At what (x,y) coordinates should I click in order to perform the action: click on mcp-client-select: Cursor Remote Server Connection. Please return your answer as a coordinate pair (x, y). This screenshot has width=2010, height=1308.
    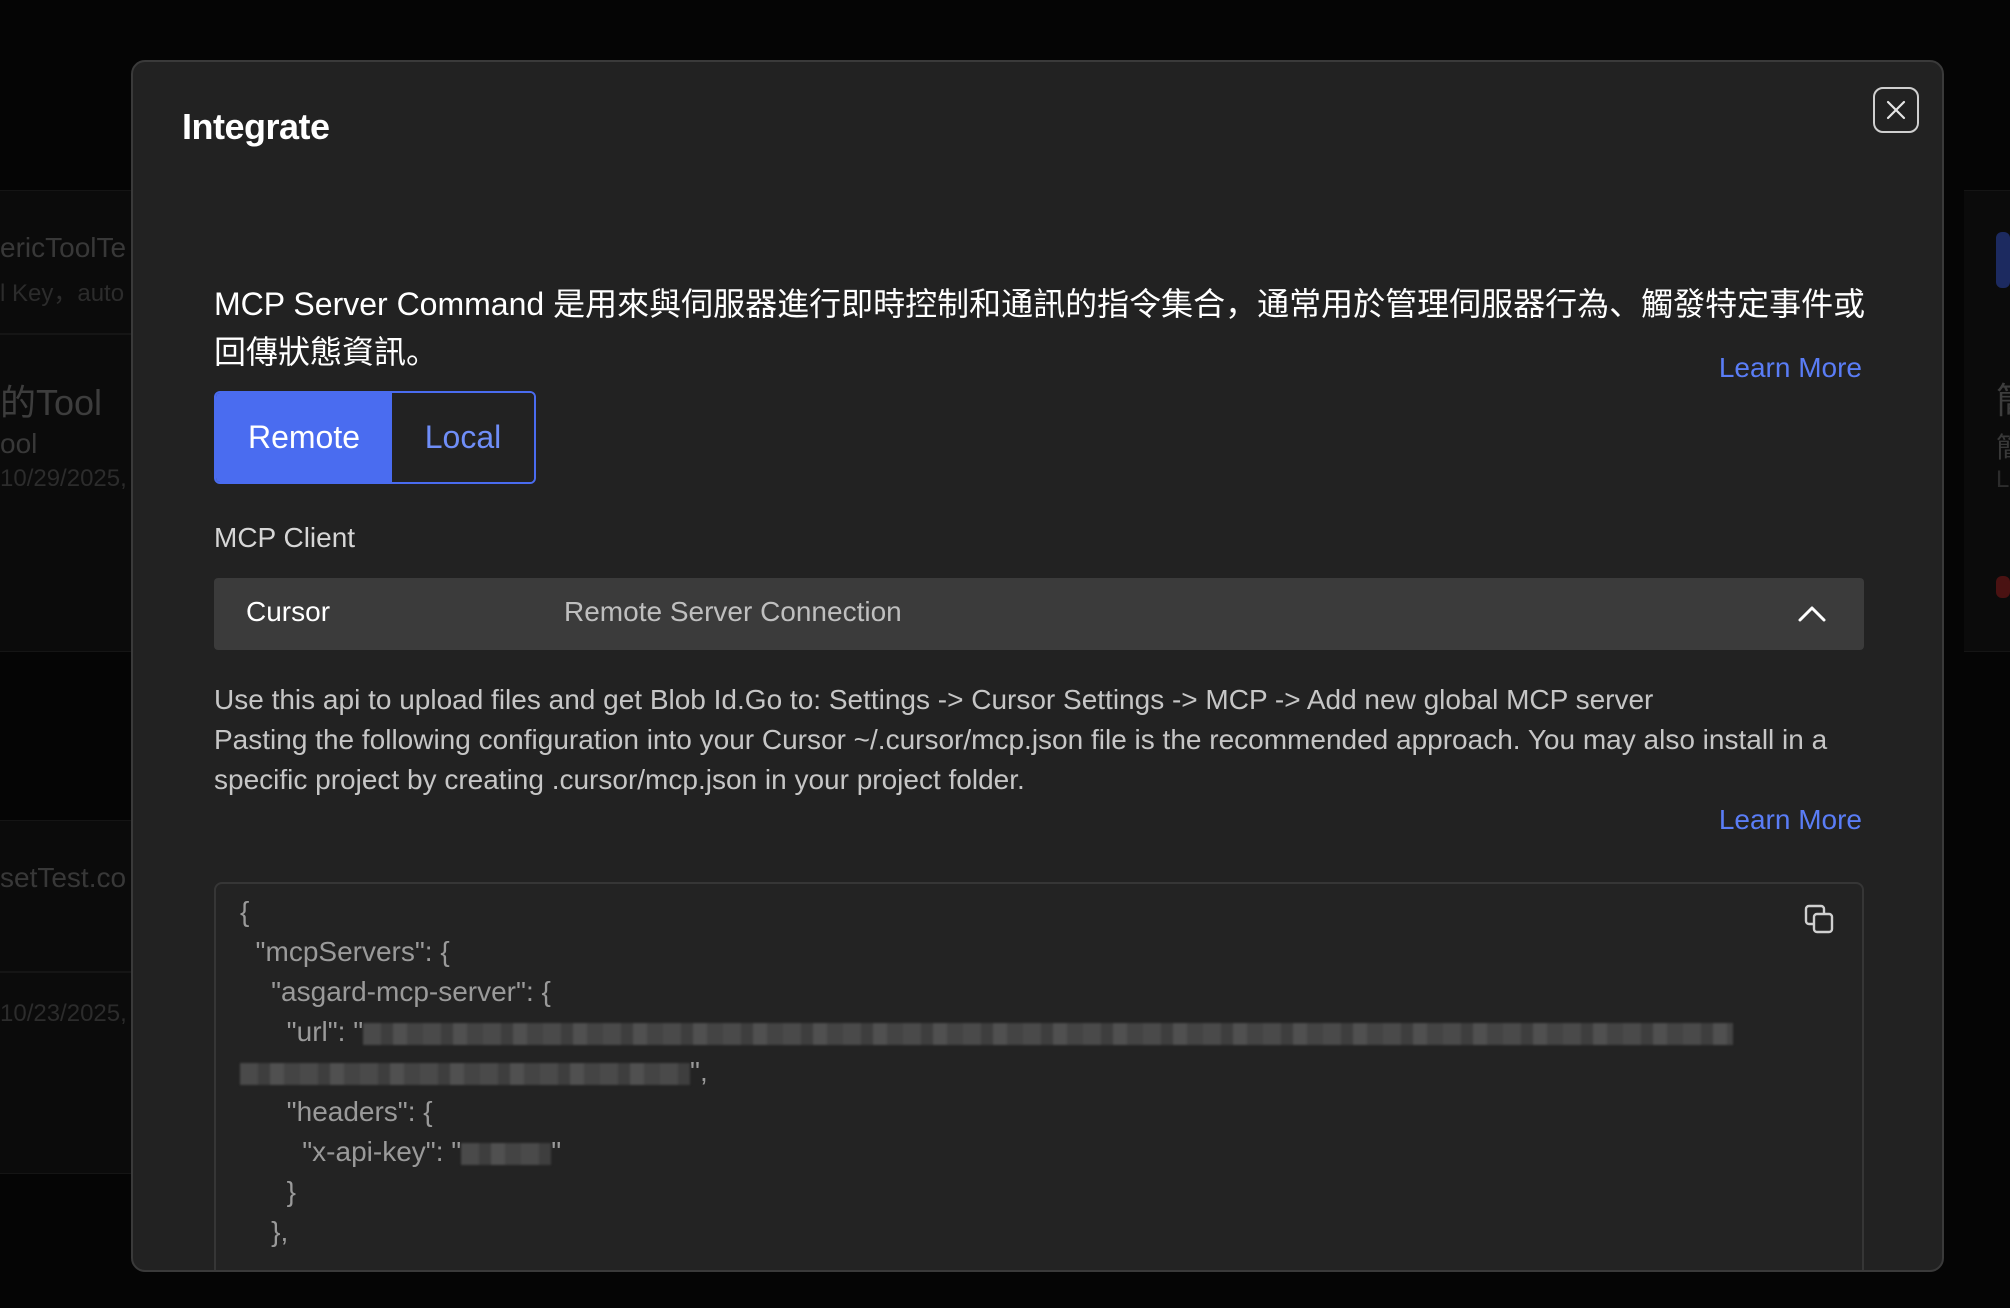
    Looking at the image, I should click on (1039, 614).